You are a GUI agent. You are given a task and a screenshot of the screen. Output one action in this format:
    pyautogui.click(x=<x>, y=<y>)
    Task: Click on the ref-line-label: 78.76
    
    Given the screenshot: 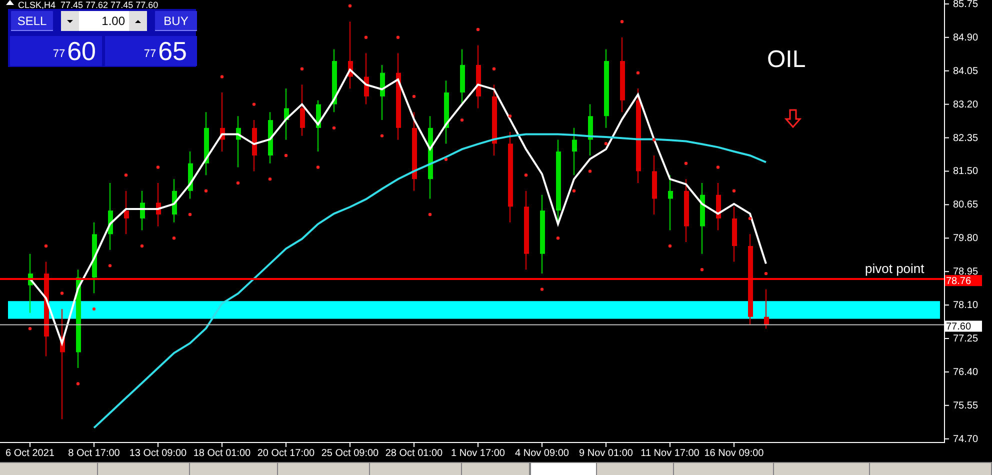 What is the action you would take?
    pyautogui.click(x=959, y=282)
    